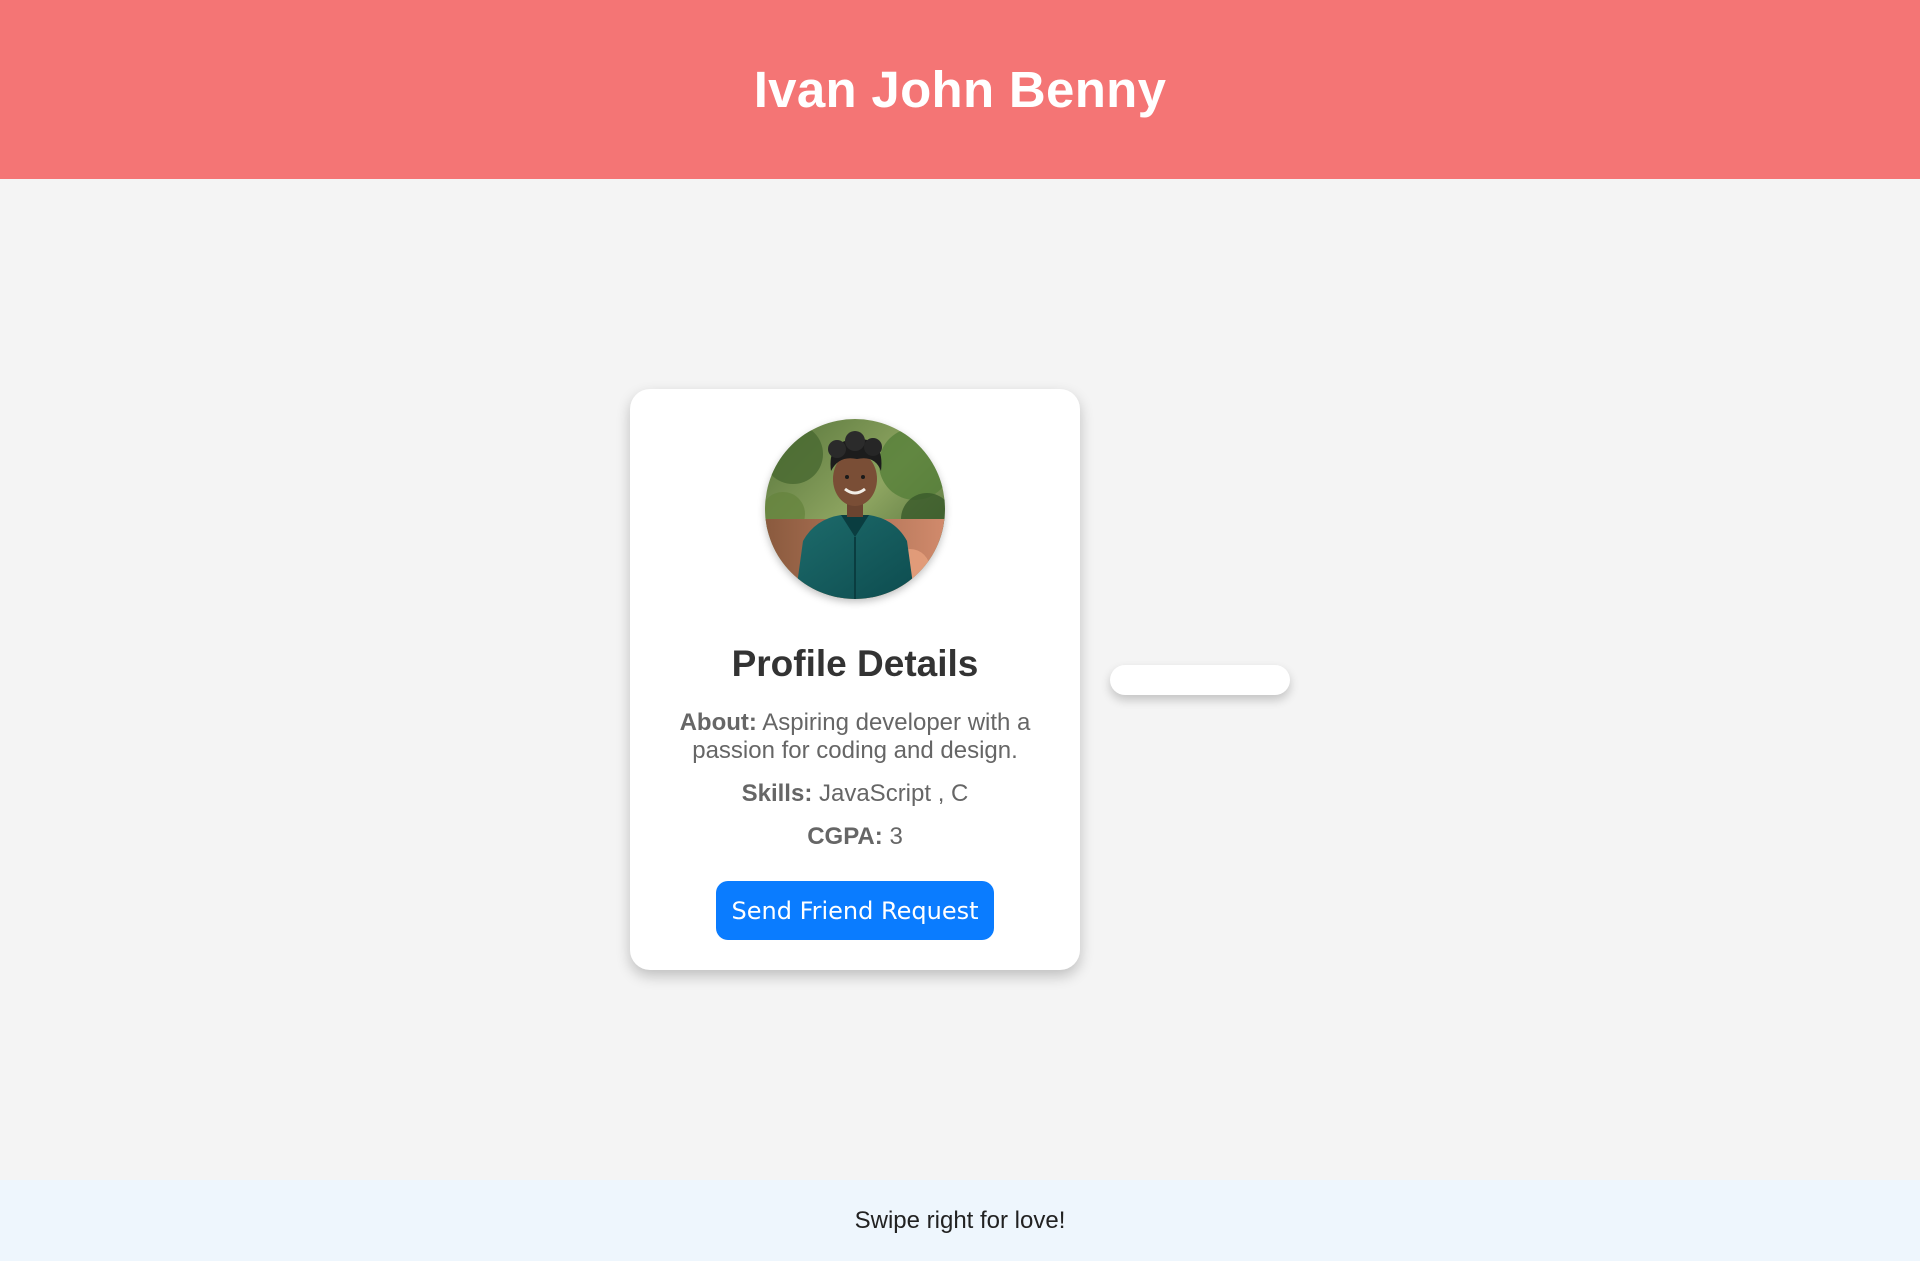 This screenshot has height=1261, width=1920. Describe the element at coordinates (893, 793) in the screenshot. I see `skills-text: JavaScript , C` at that location.